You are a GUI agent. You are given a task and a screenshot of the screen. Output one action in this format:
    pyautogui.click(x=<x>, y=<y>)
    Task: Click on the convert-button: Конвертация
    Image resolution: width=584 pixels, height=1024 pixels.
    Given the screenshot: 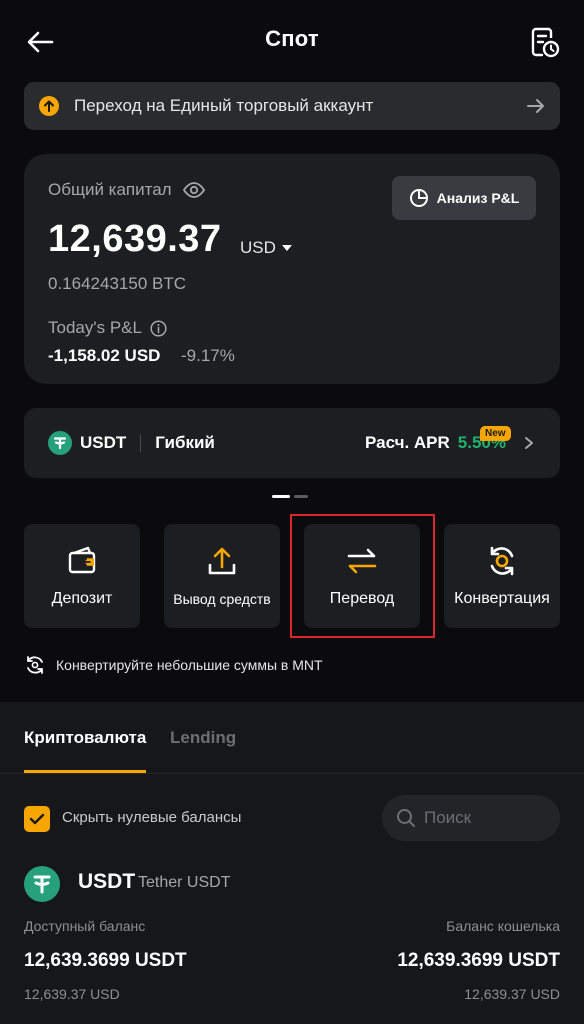 What is the action you would take?
    pyautogui.click(x=502, y=576)
    